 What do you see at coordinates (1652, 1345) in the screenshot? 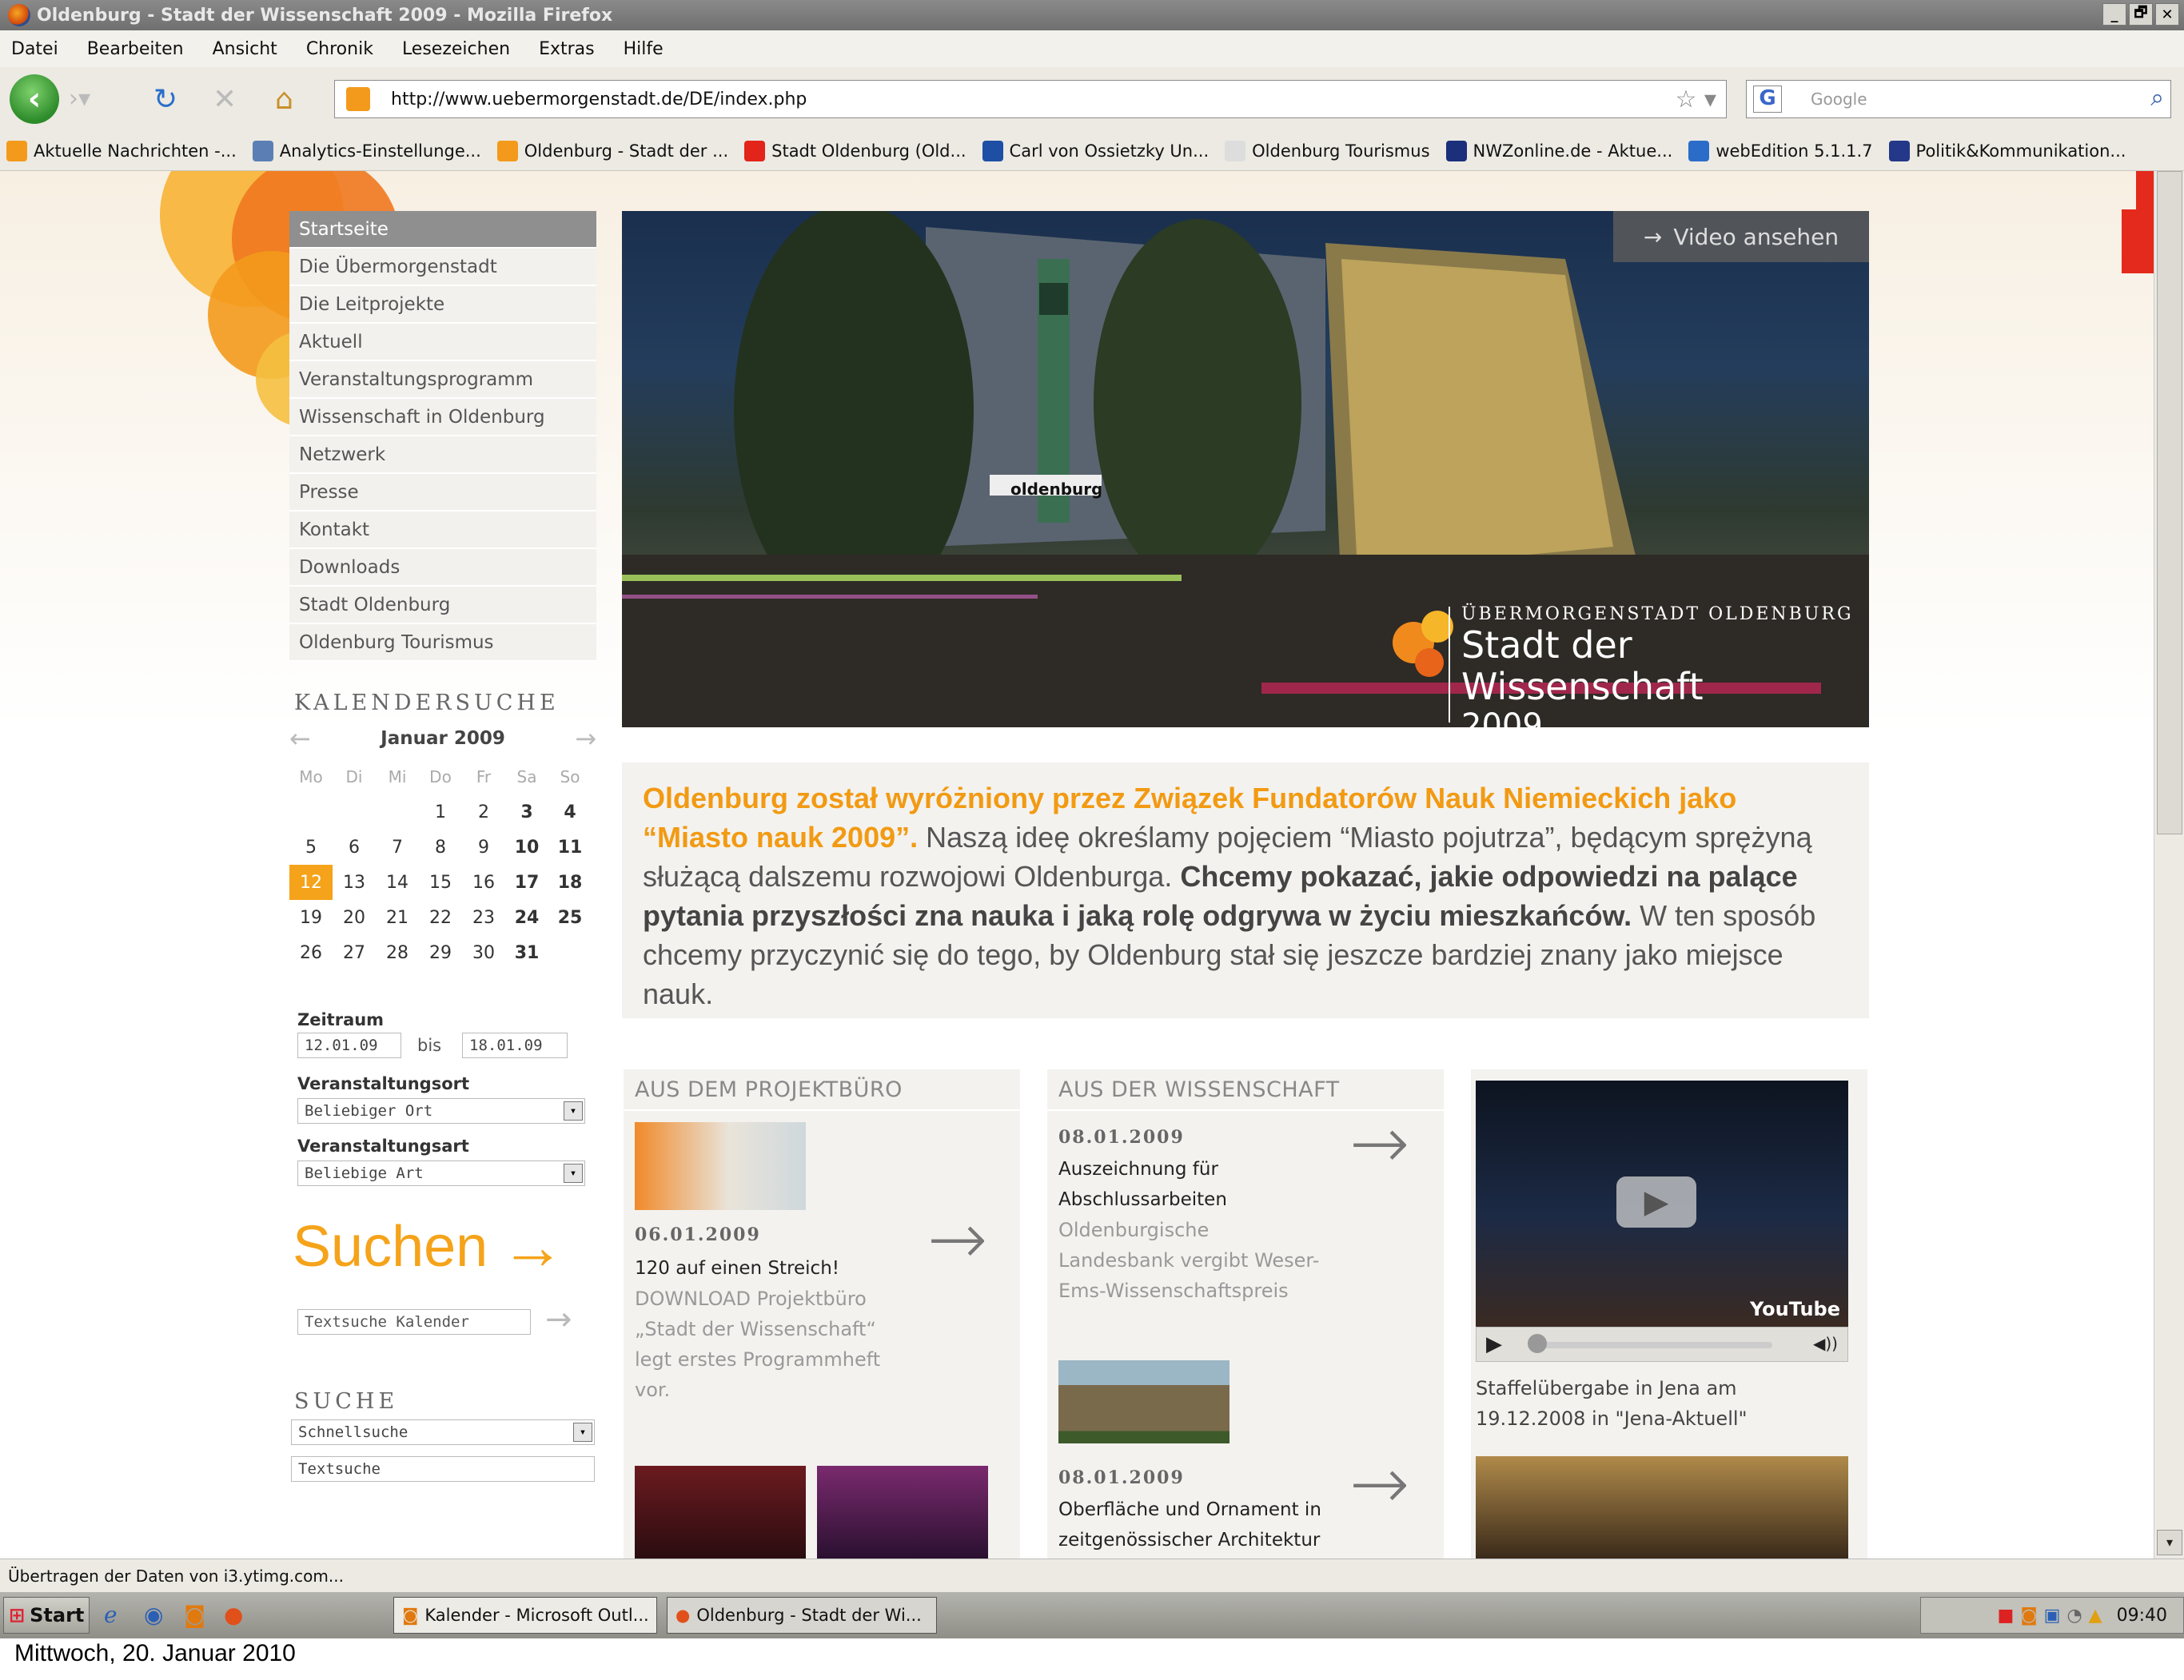
I see `progress-track` at bounding box center [1652, 1345].